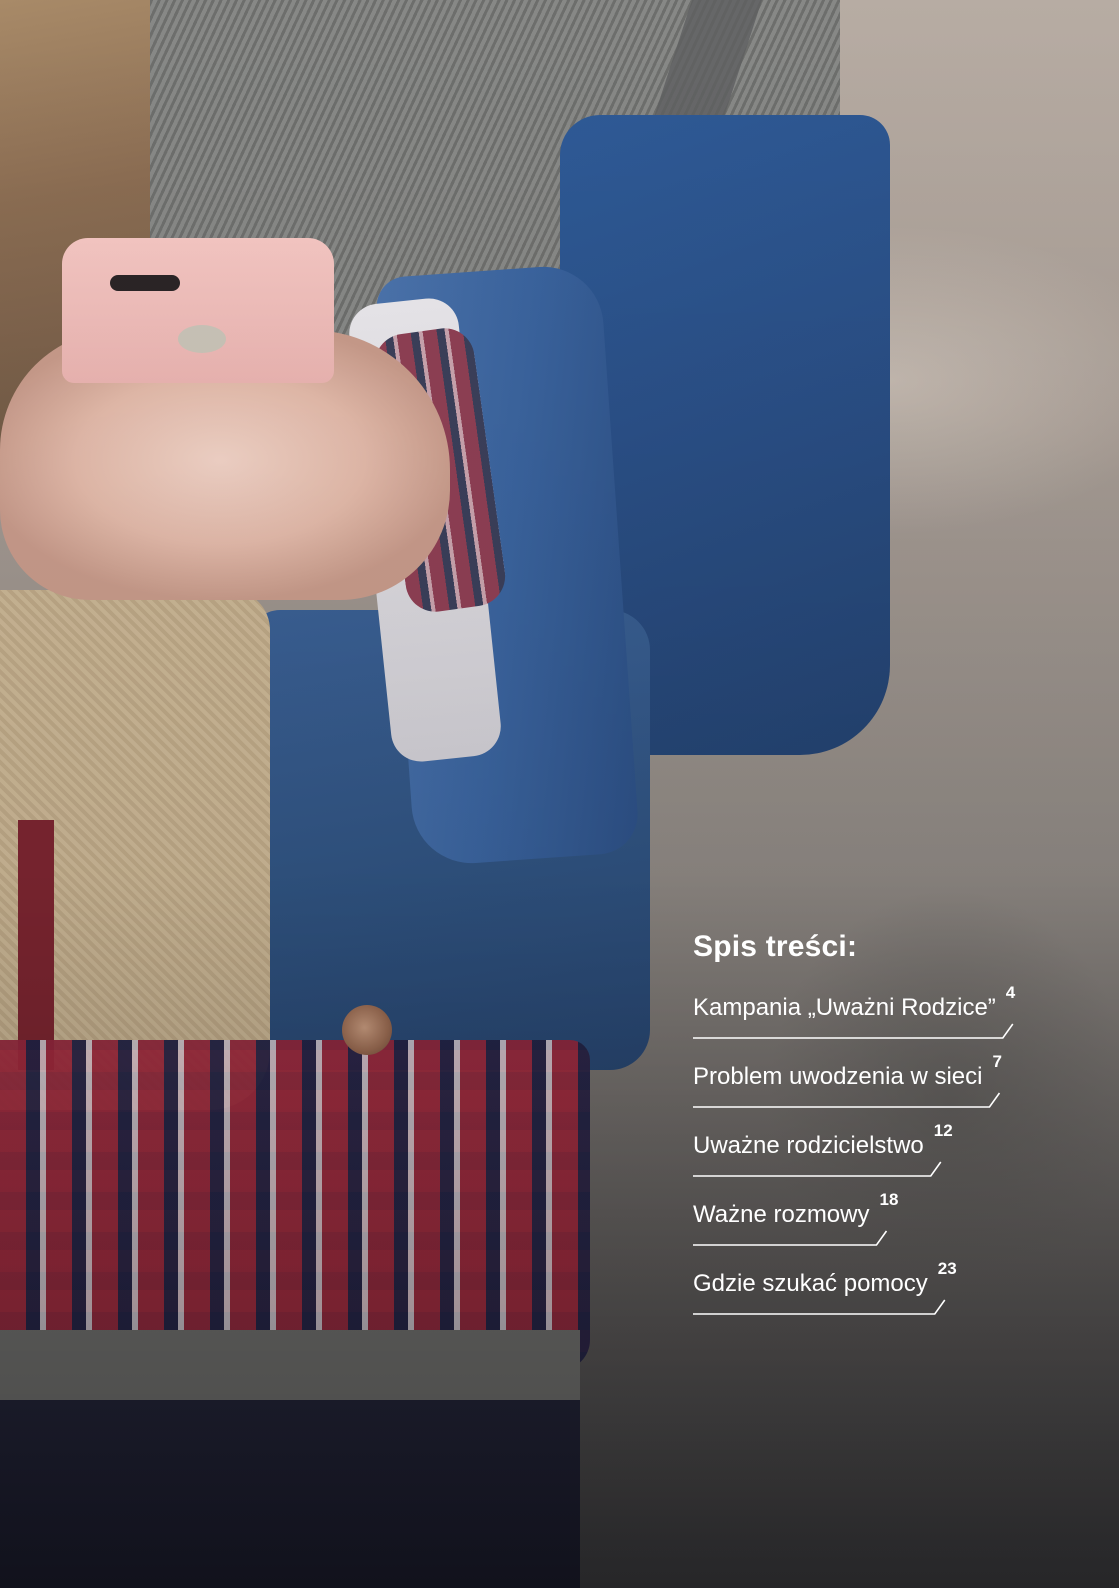  I want to click on toc-page-number: 18, so click(889, 1199).